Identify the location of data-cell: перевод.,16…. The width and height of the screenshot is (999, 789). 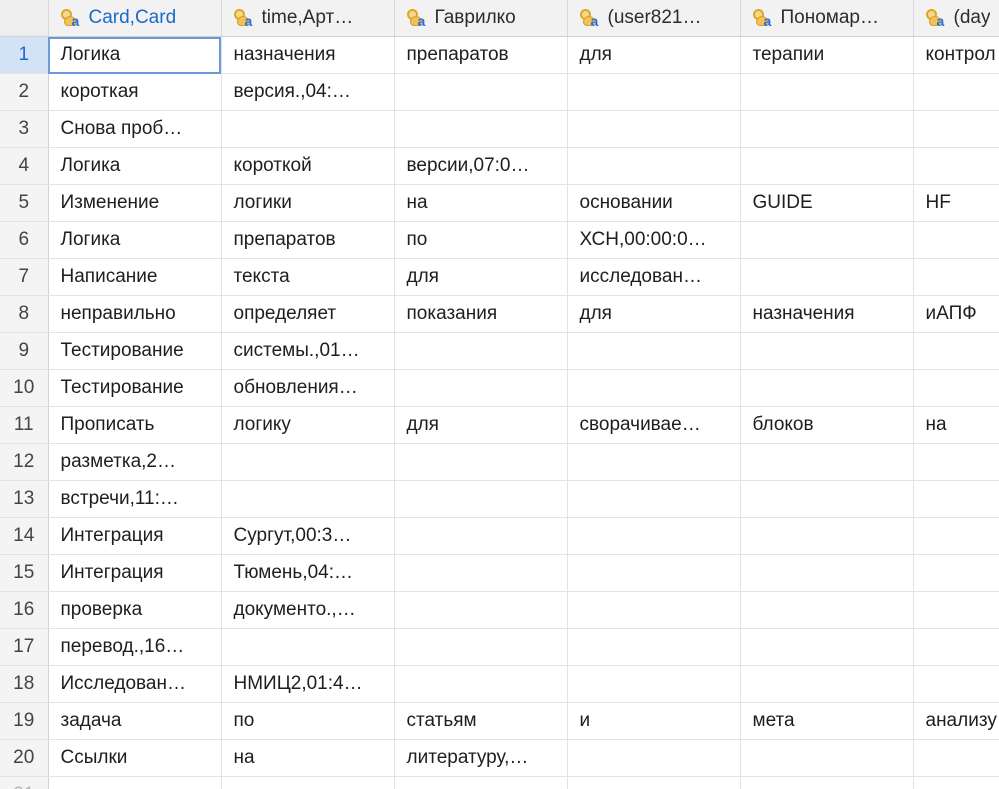
(135, 647).